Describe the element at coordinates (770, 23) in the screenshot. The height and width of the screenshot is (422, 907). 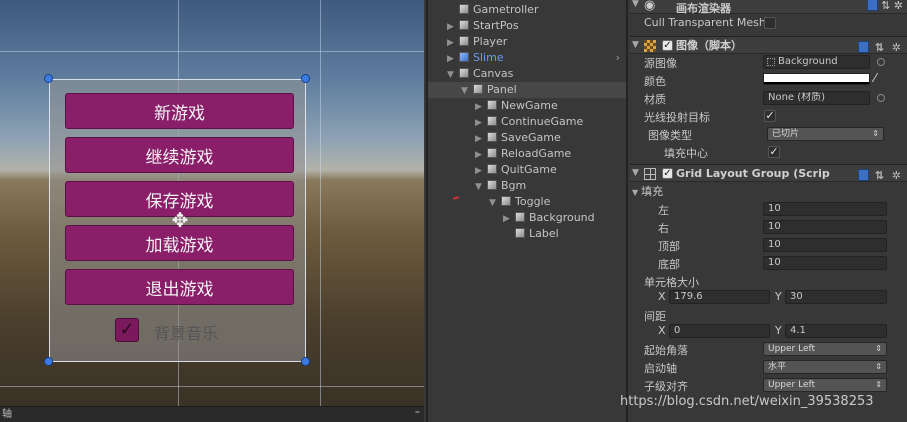
I see `cull-transparent-checkbox` at that location.